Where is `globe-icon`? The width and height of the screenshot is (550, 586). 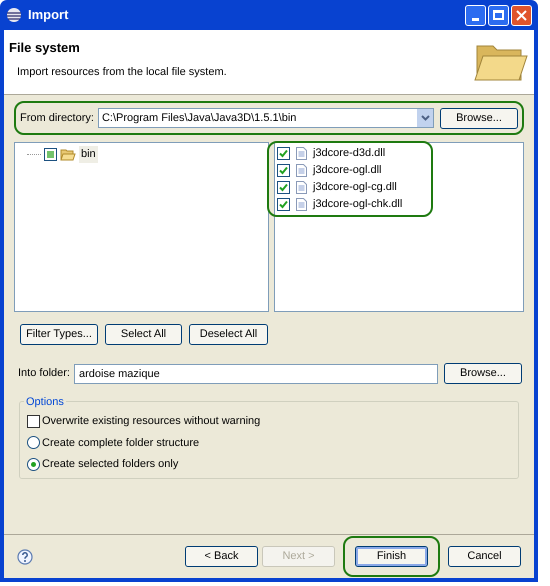 globe-icon is located at coordinates (14, 15).